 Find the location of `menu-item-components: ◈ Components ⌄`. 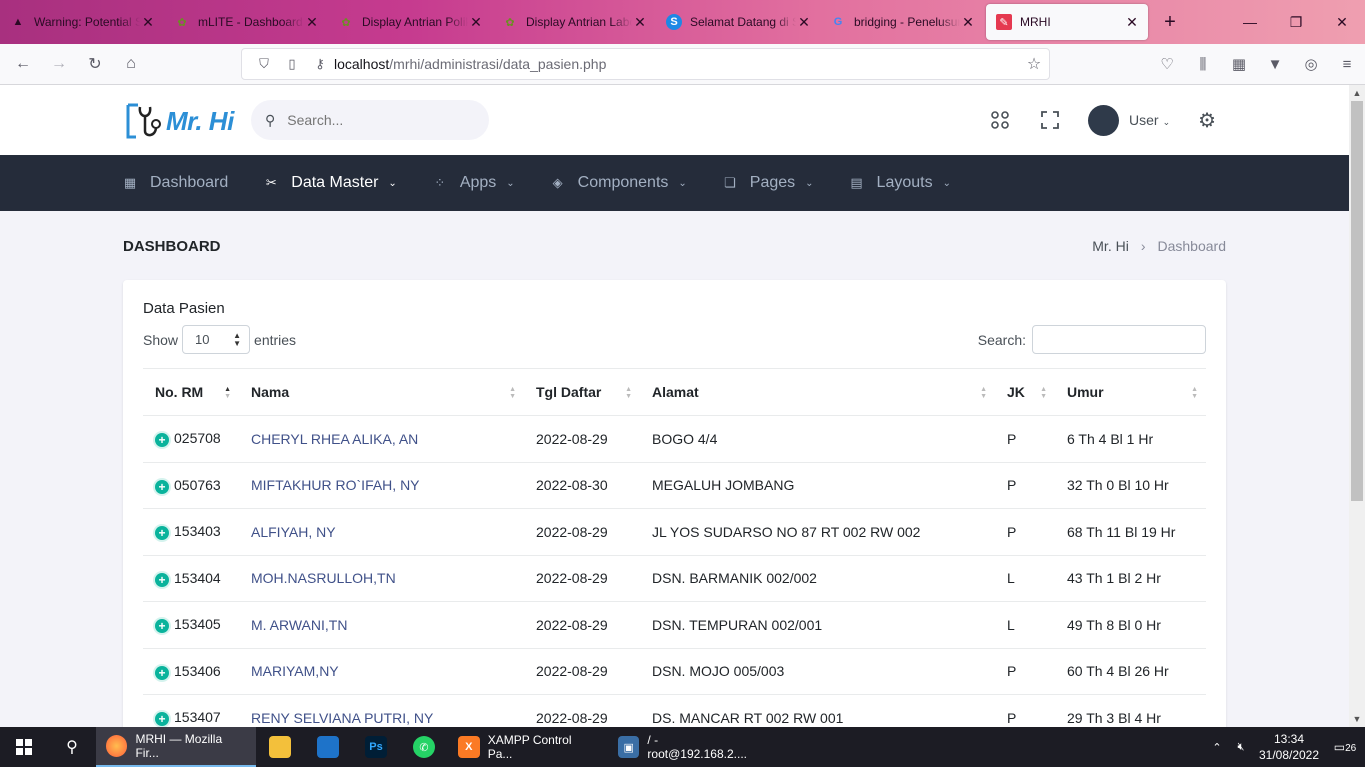

menu-item-components: ◈ Components ⌄ is located at coordinates (619, 183).